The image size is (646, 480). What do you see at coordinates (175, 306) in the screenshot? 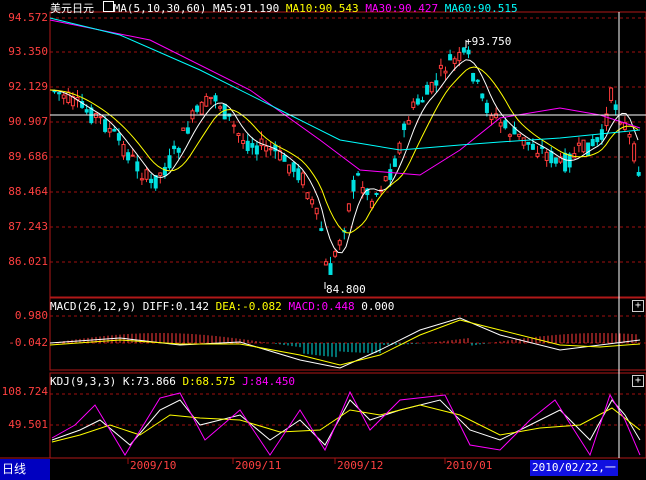
I see `macd-diff: DIFF:0.142` at bounding box center [175, 306].